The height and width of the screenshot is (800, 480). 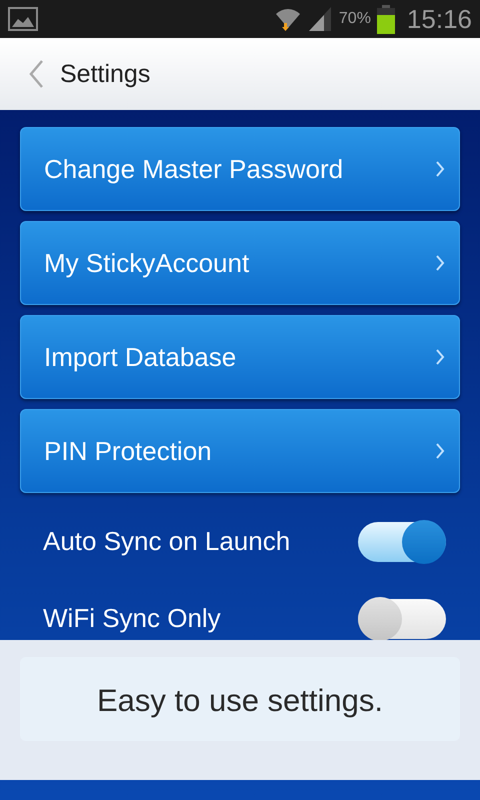 I want to click on caption: Easy to use settings., so click(x=240, y=701).